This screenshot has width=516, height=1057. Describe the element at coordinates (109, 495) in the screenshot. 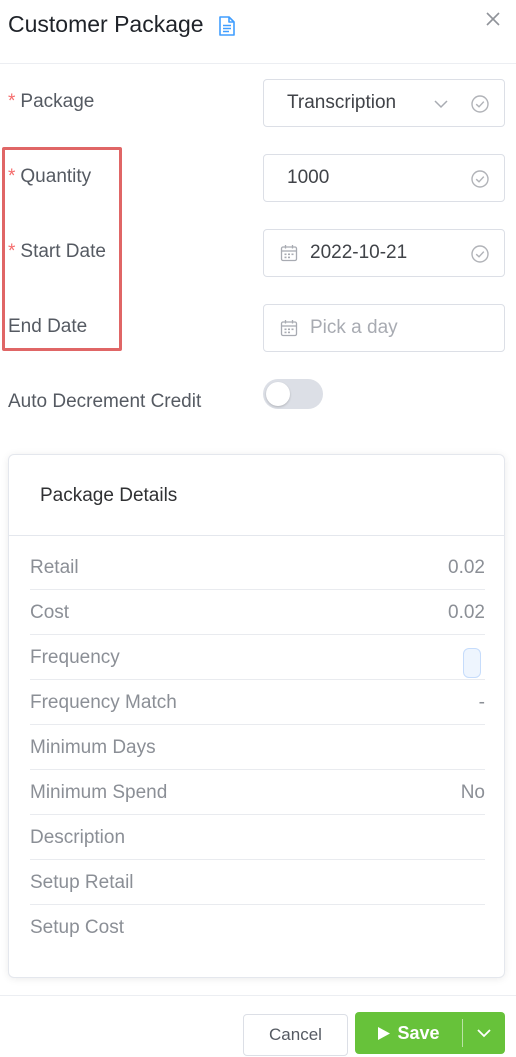

I see `package-details-title: Package Details` at that location.